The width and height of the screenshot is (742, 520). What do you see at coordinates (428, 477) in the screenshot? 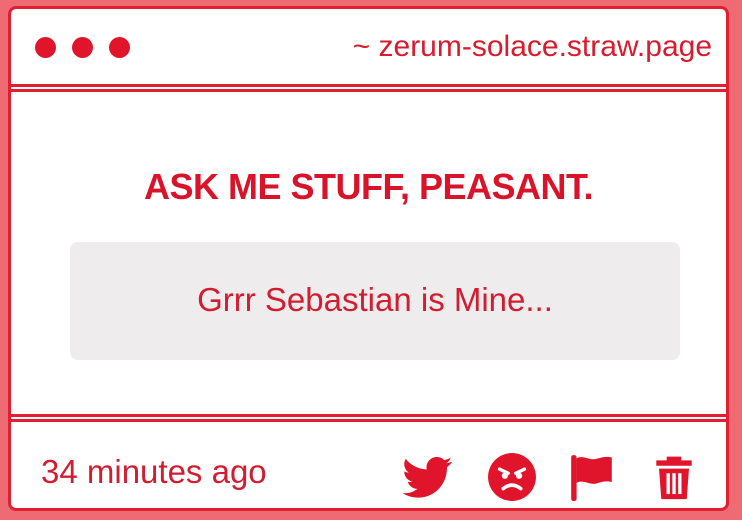
I see `twitter-icon` at bounding box center [428, 477].